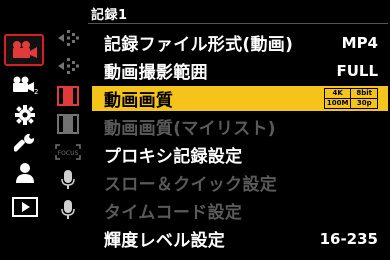 Image resolution: width=390 pixels, height=260 pixels. I want to click on subcategory-film-active, so click(68, 96).